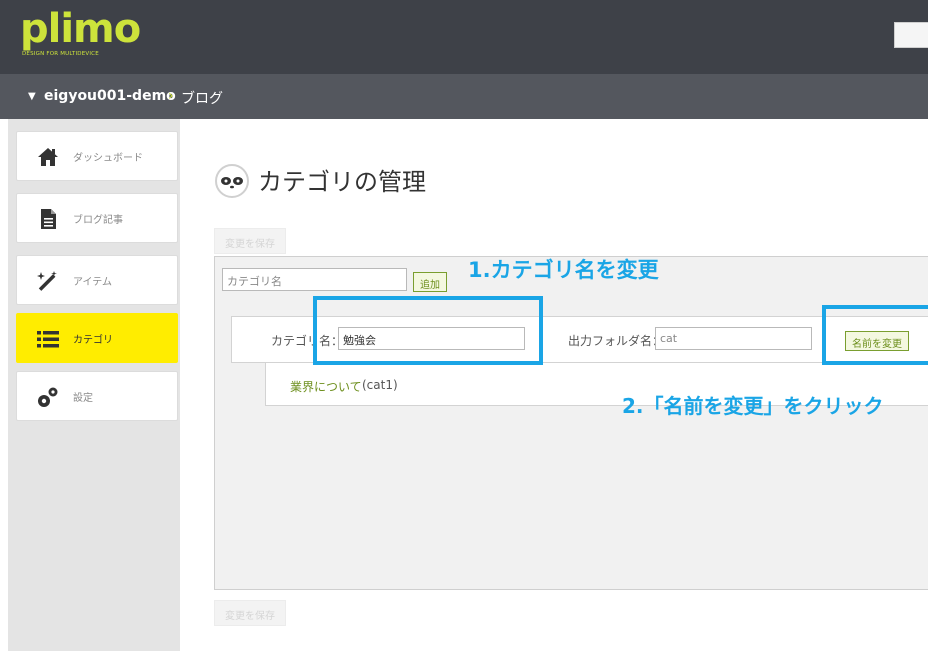  I want to click on sidebar-item-dashboard: ダッシュボード, so click(97, 156).